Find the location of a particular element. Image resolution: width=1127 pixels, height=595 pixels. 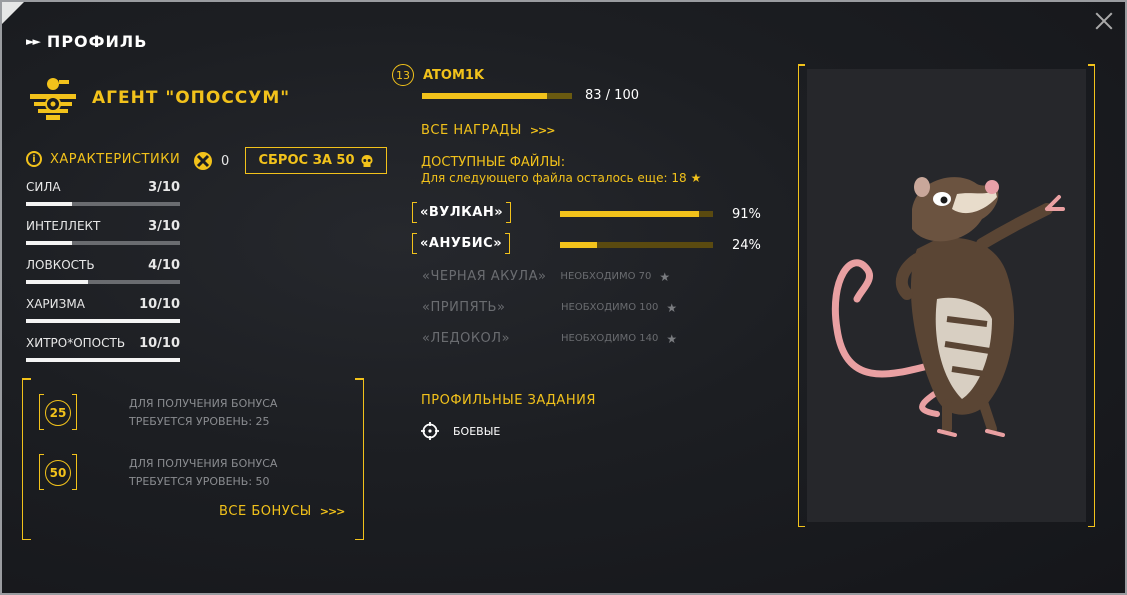

close-icon is located at coordinates (1104, 21).